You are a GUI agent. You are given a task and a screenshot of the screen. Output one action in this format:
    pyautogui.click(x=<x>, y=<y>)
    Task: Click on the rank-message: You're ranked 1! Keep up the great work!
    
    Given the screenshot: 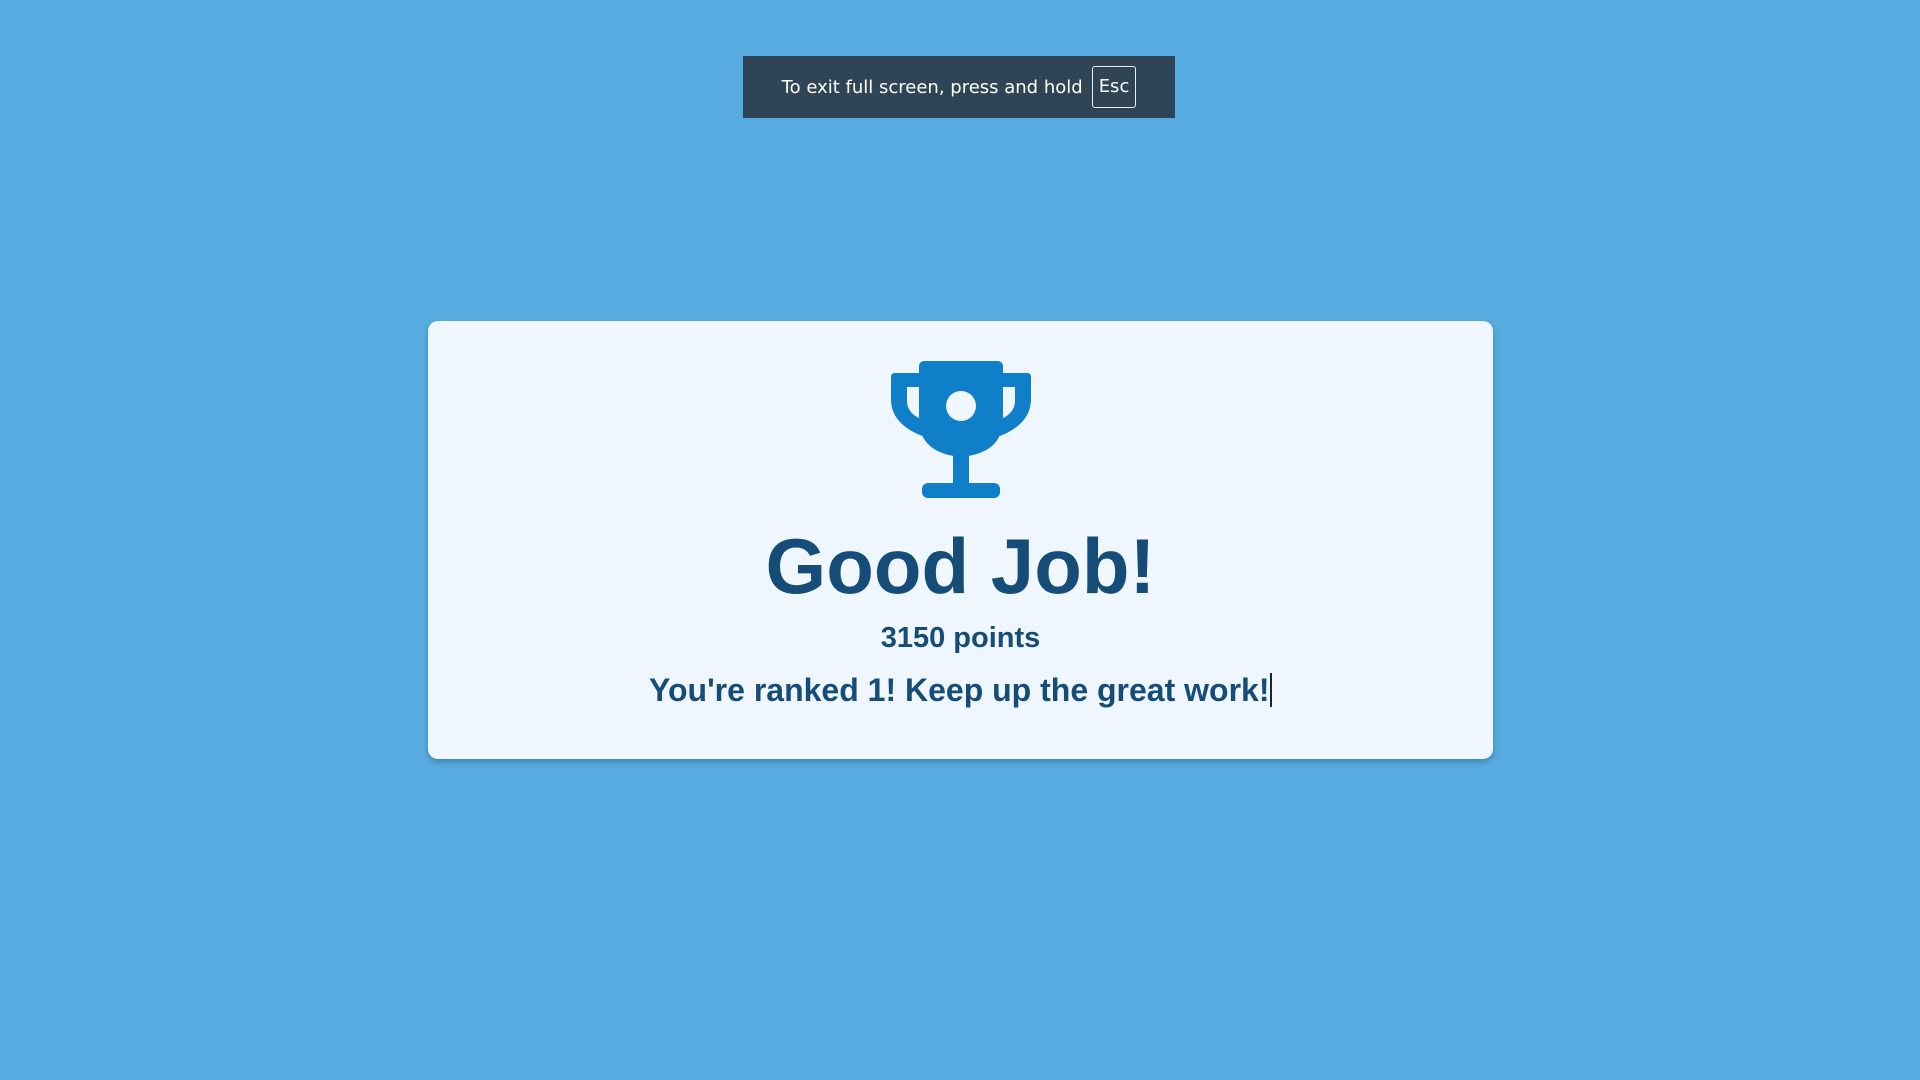 What is the action you would take?
    pyautogui.click(x=960, y=690)
    